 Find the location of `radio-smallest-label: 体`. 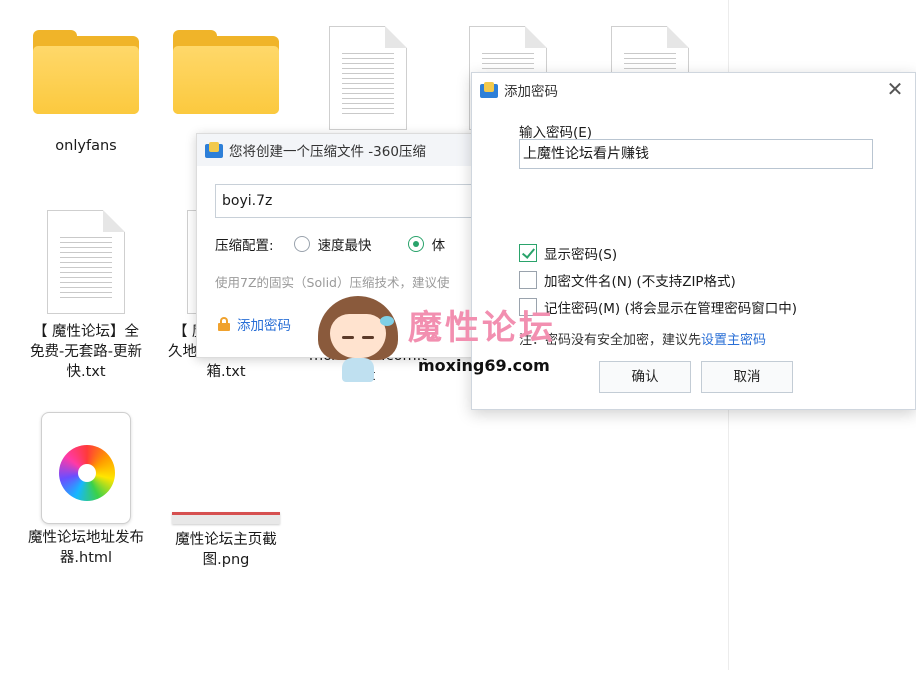

radio-smallest-label: 体 is located at coordinates (439, 244).